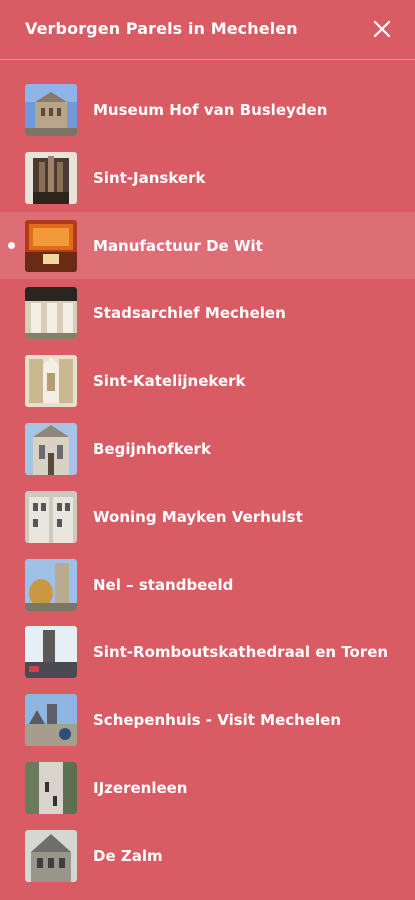 This screenshot has width=415, height=900. I want to click on list-item: IJzerenleen, so click(207, 788).